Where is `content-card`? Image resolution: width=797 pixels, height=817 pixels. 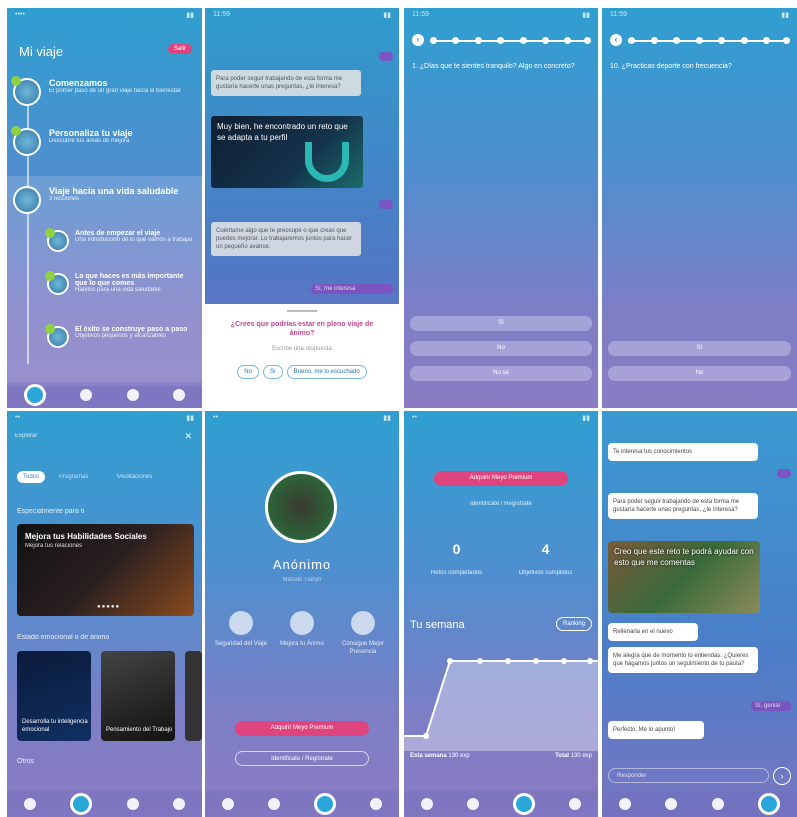 content-card is located at coordinates (193, 696).